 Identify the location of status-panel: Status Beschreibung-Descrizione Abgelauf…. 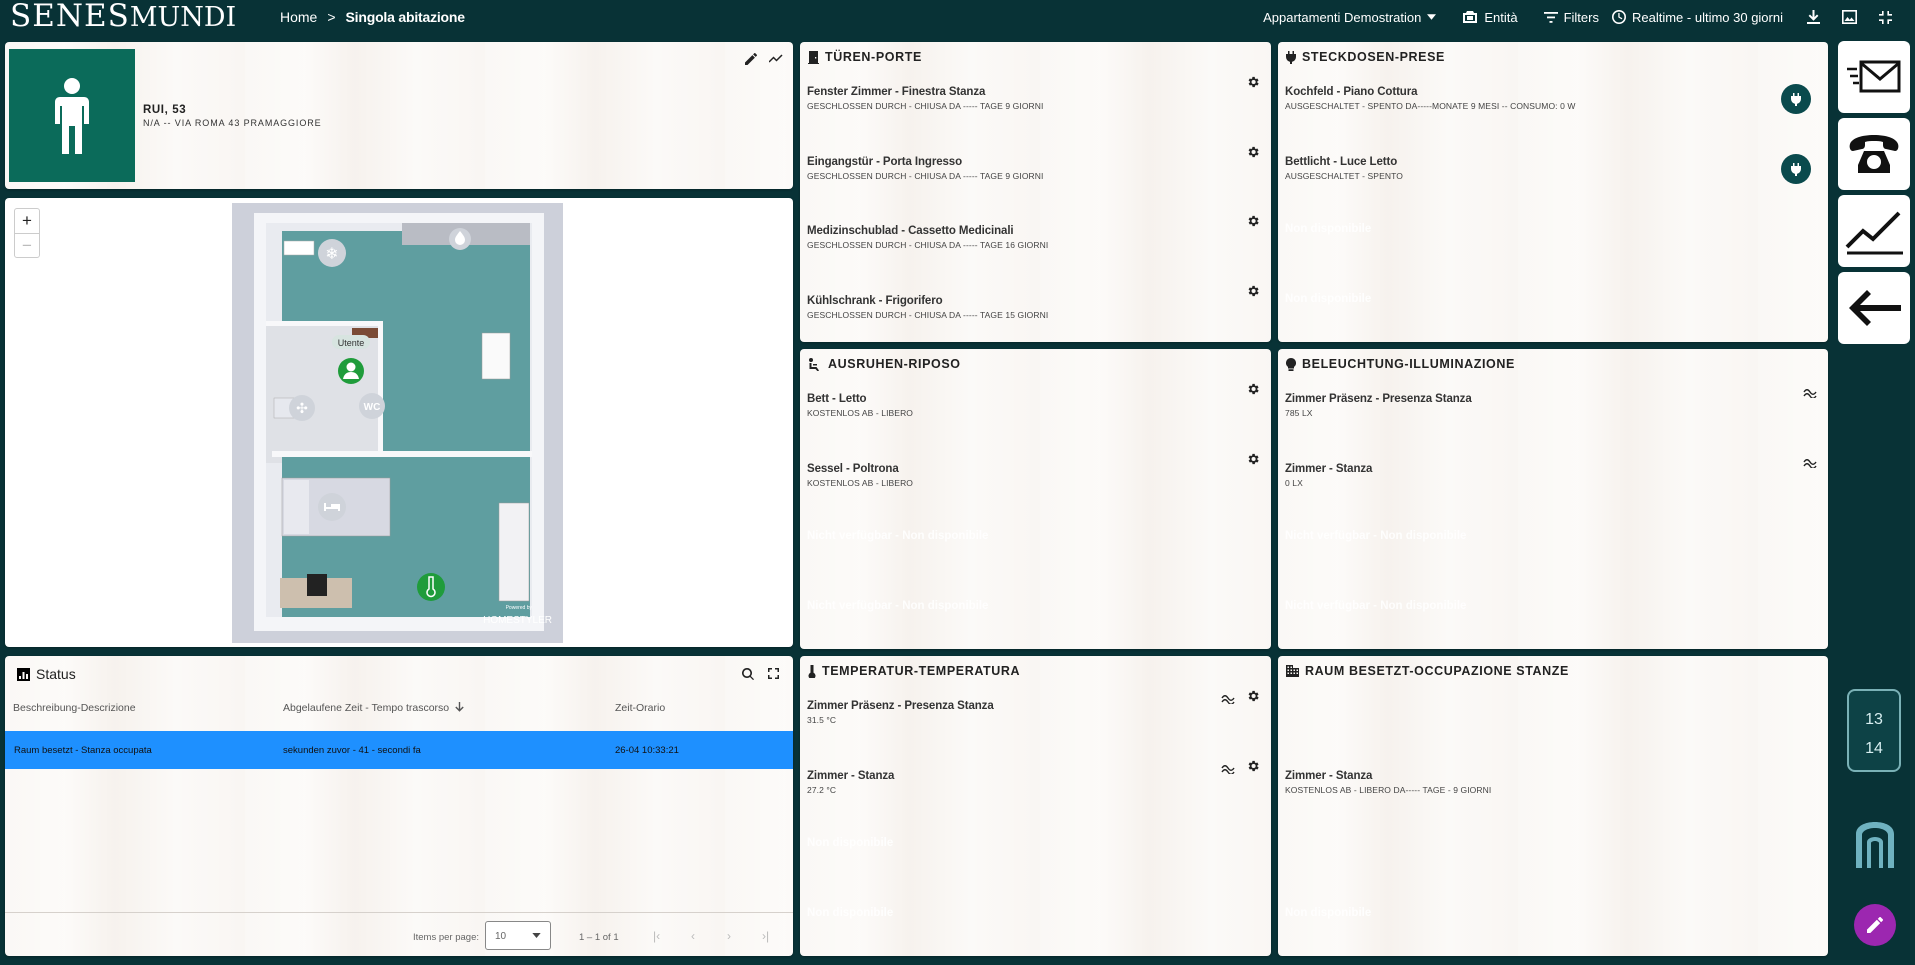
(399, 806).